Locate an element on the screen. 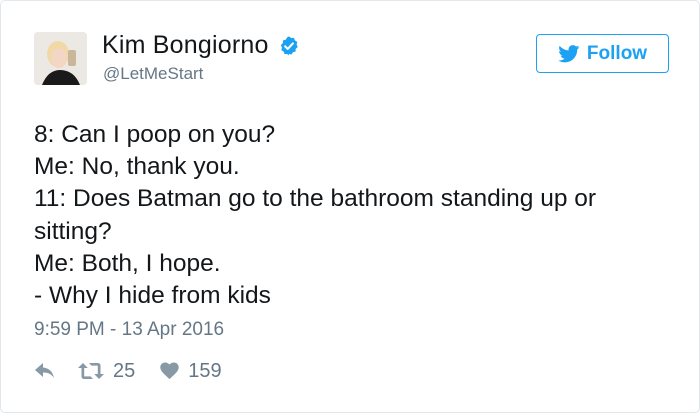  user-name: Kim Bongiorno is located at coordinates (185, 45).